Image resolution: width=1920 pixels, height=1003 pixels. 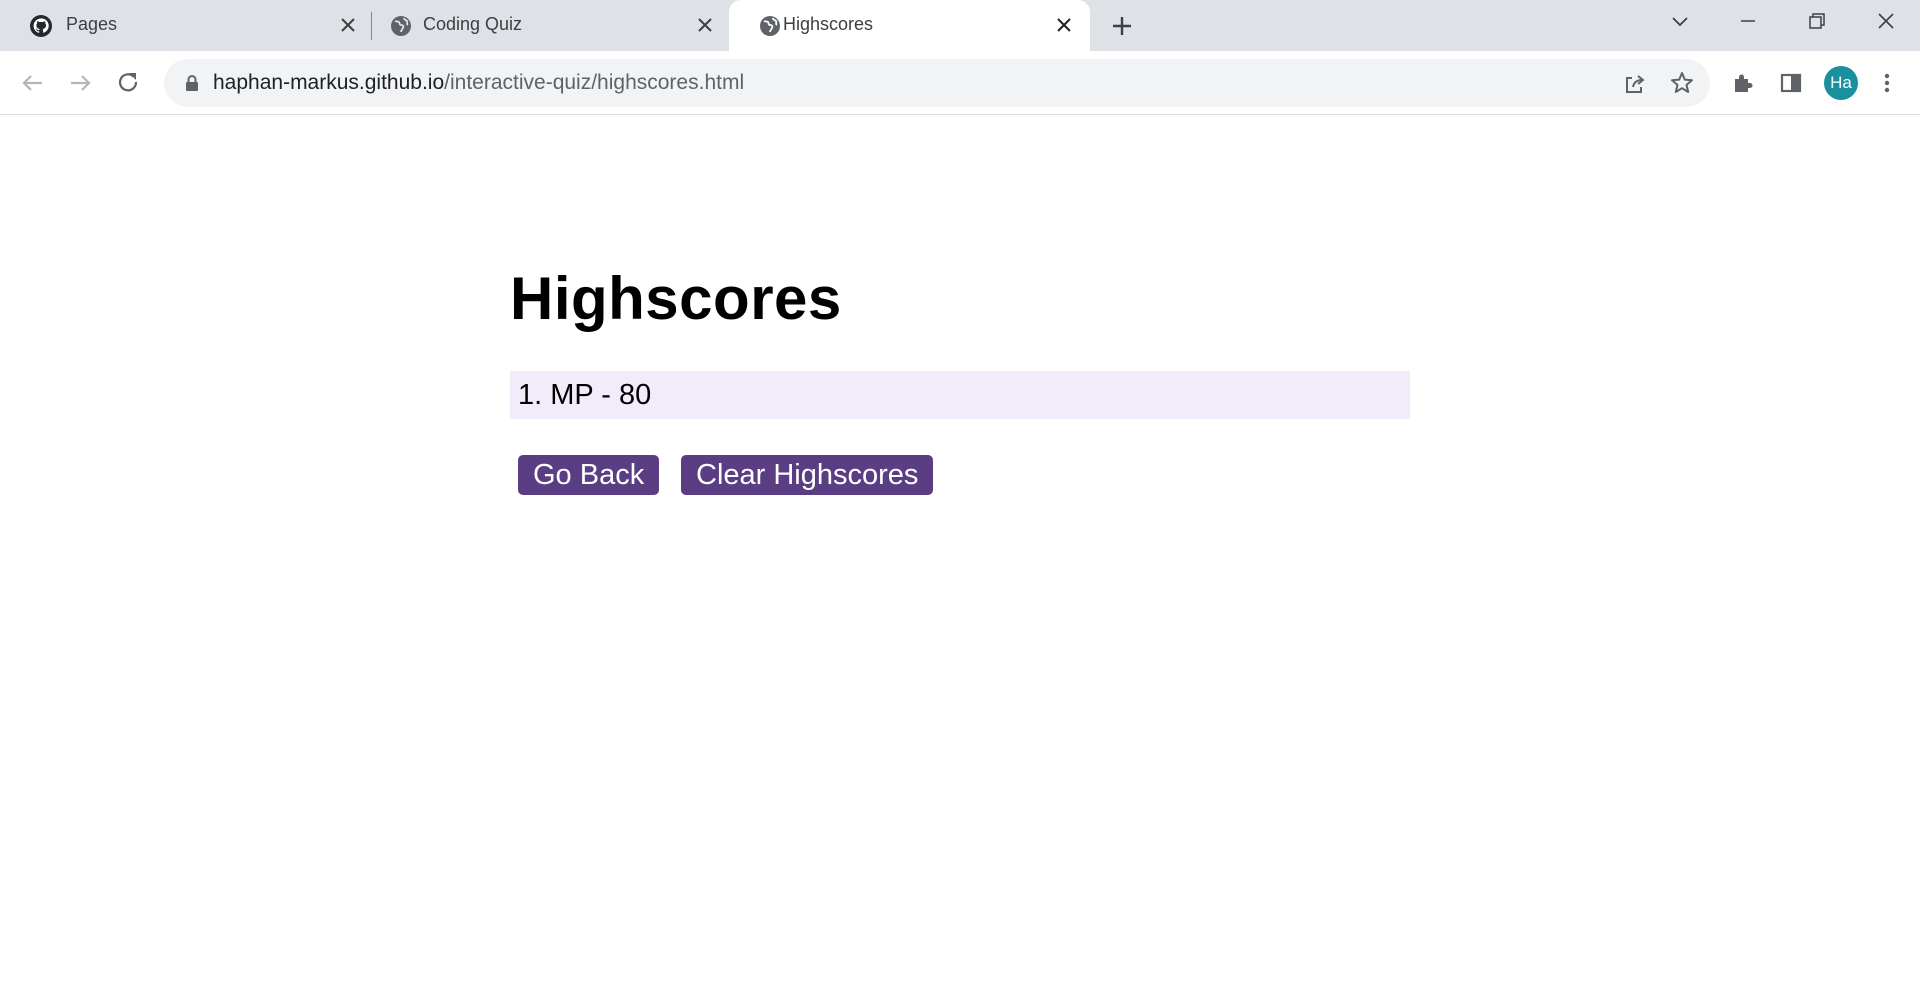 I want to click on tab-title: Highscores, so click(x=828, y=24).